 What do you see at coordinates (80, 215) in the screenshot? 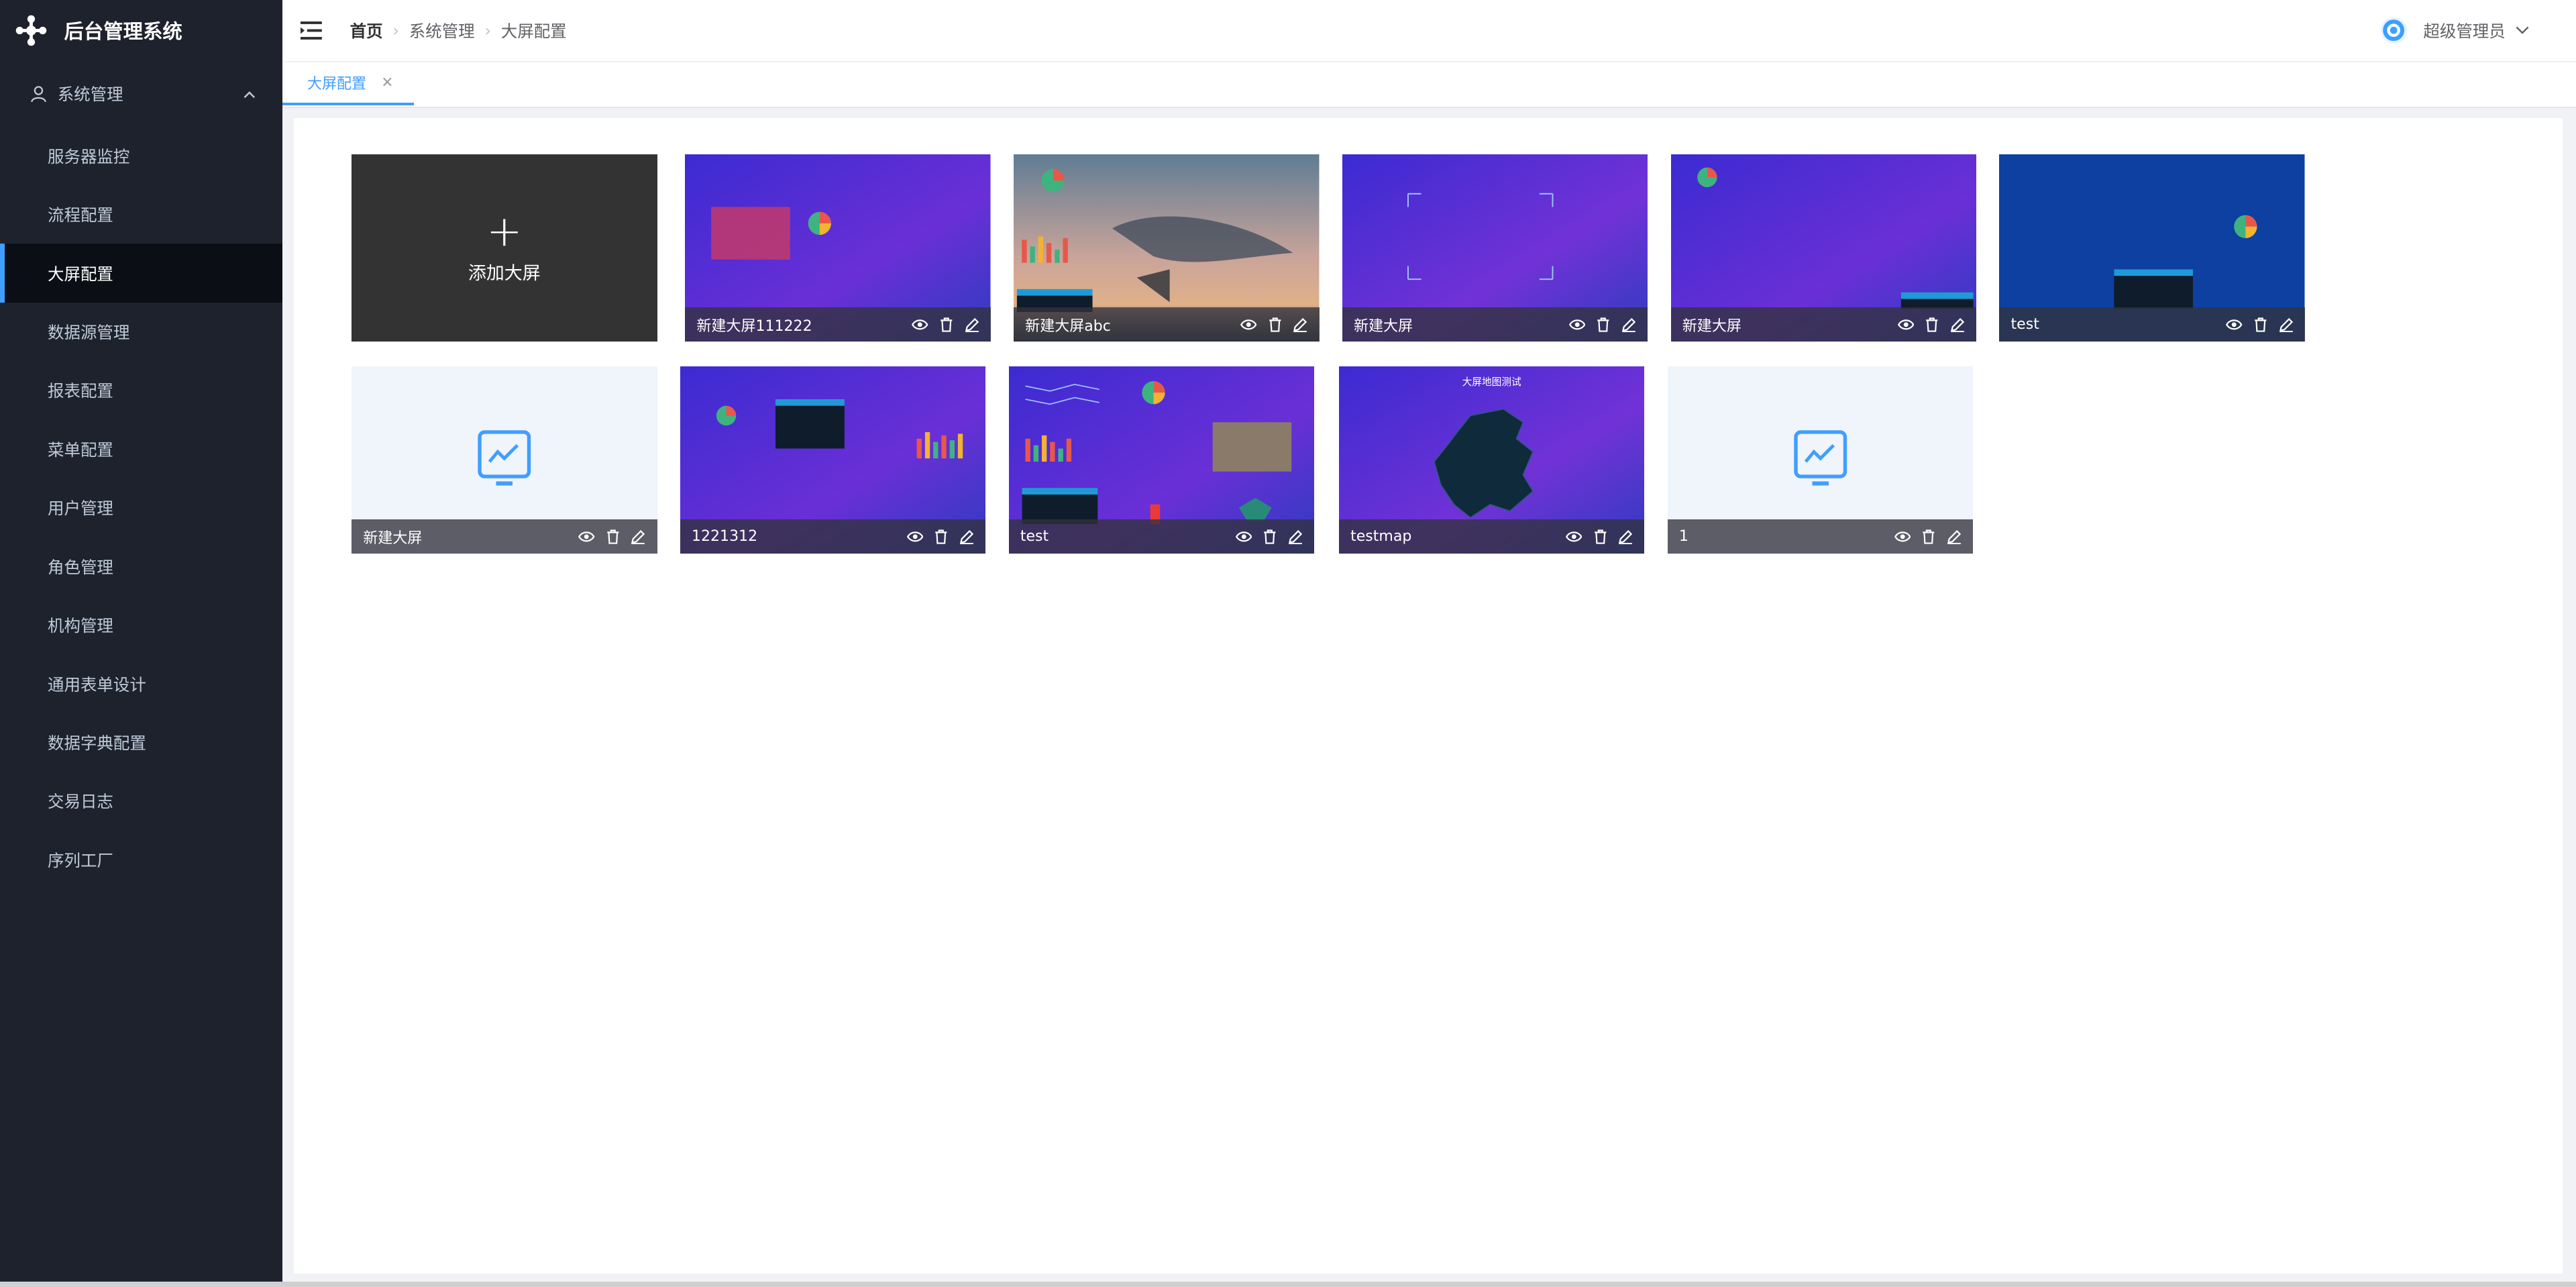
I see `sidebar-item-label: 流程配置` at bounding box center [80, 215].